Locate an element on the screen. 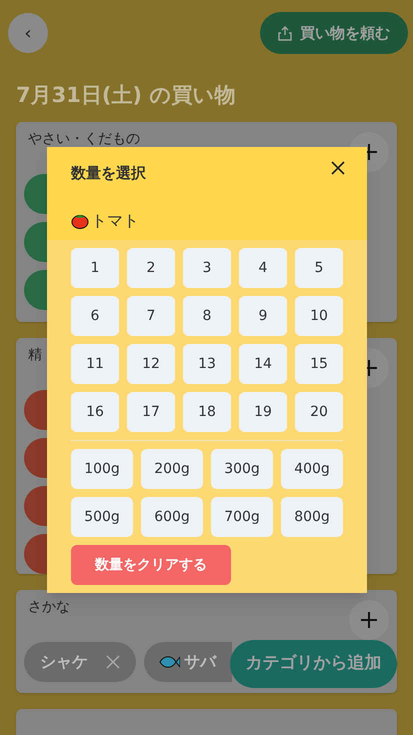 This screenshot has height=735, width=413. quantity-button: 1 is located at coordinates (95, 268).